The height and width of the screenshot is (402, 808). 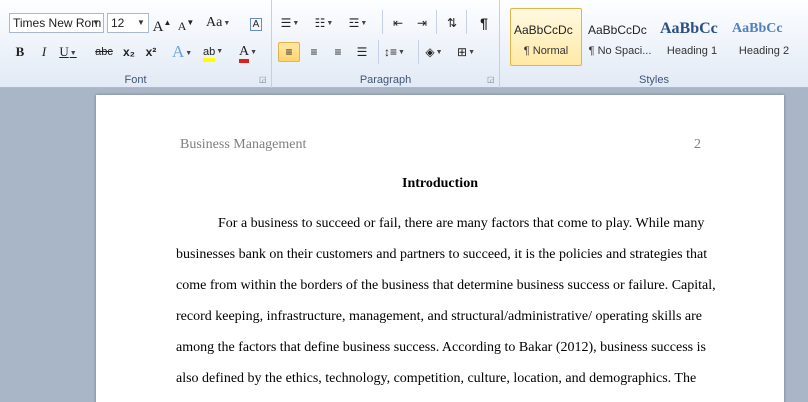 I want to click on section-heading: Introduction, so click(x=440, y=183).